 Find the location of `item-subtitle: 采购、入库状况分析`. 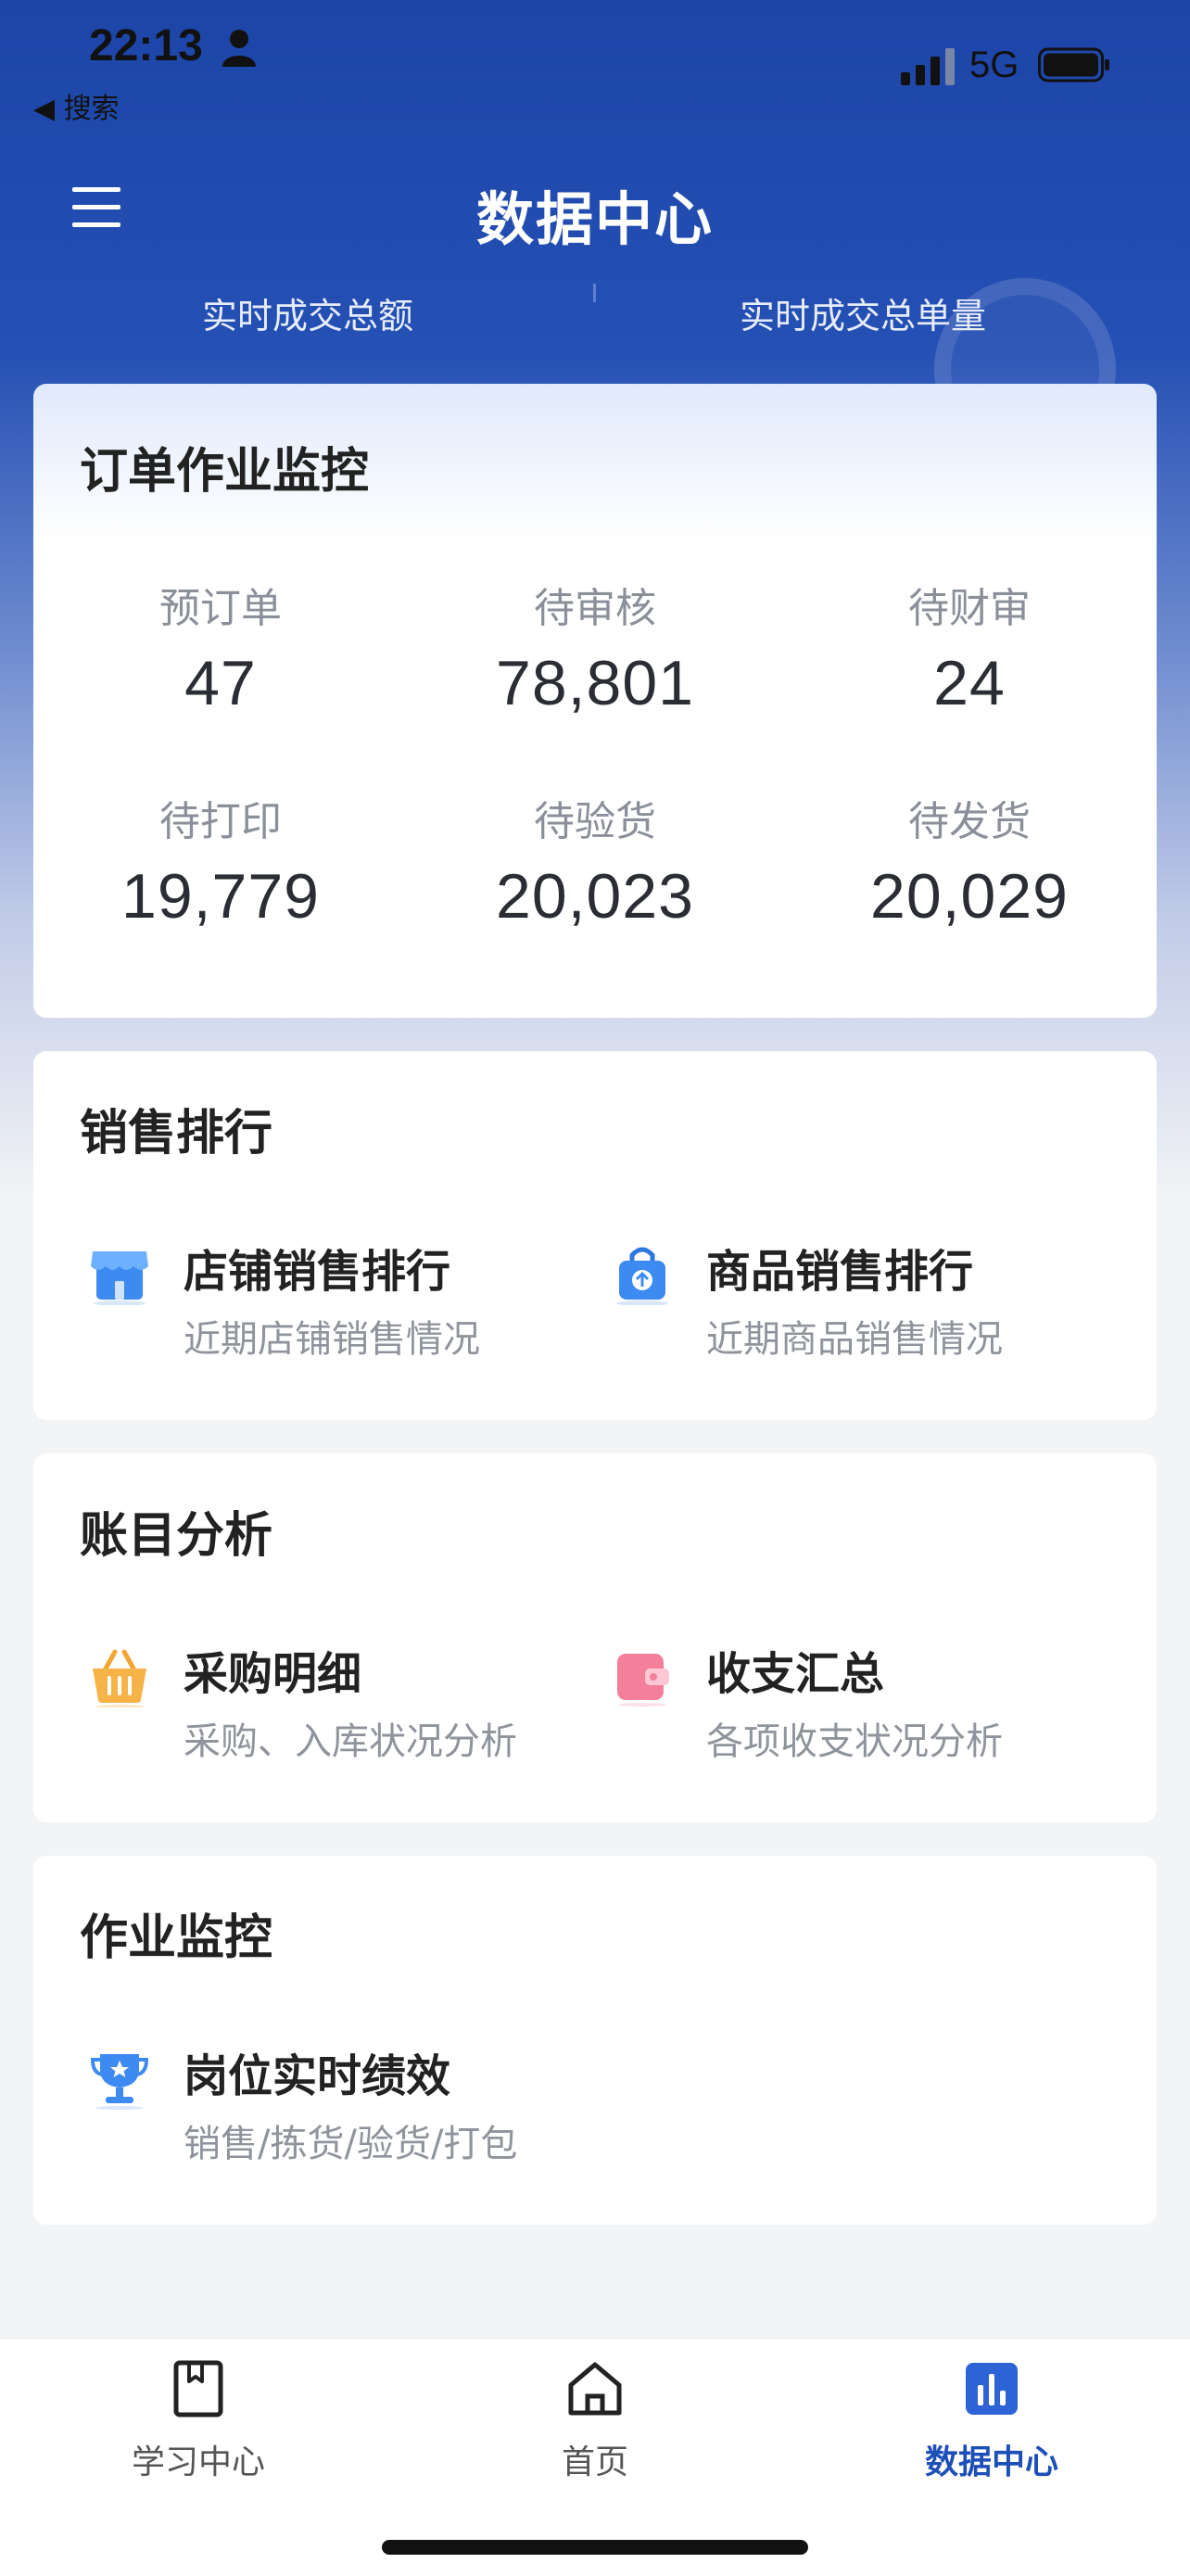

item-subtitle: 采购、入库状况分析 is located at coordinates (350, 1741).